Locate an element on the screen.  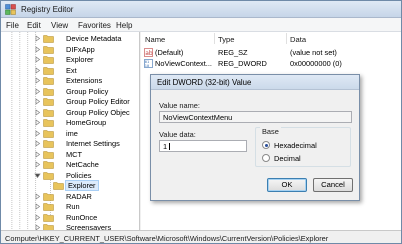
tree-item: RADAR is located at coordinates (84, 196).